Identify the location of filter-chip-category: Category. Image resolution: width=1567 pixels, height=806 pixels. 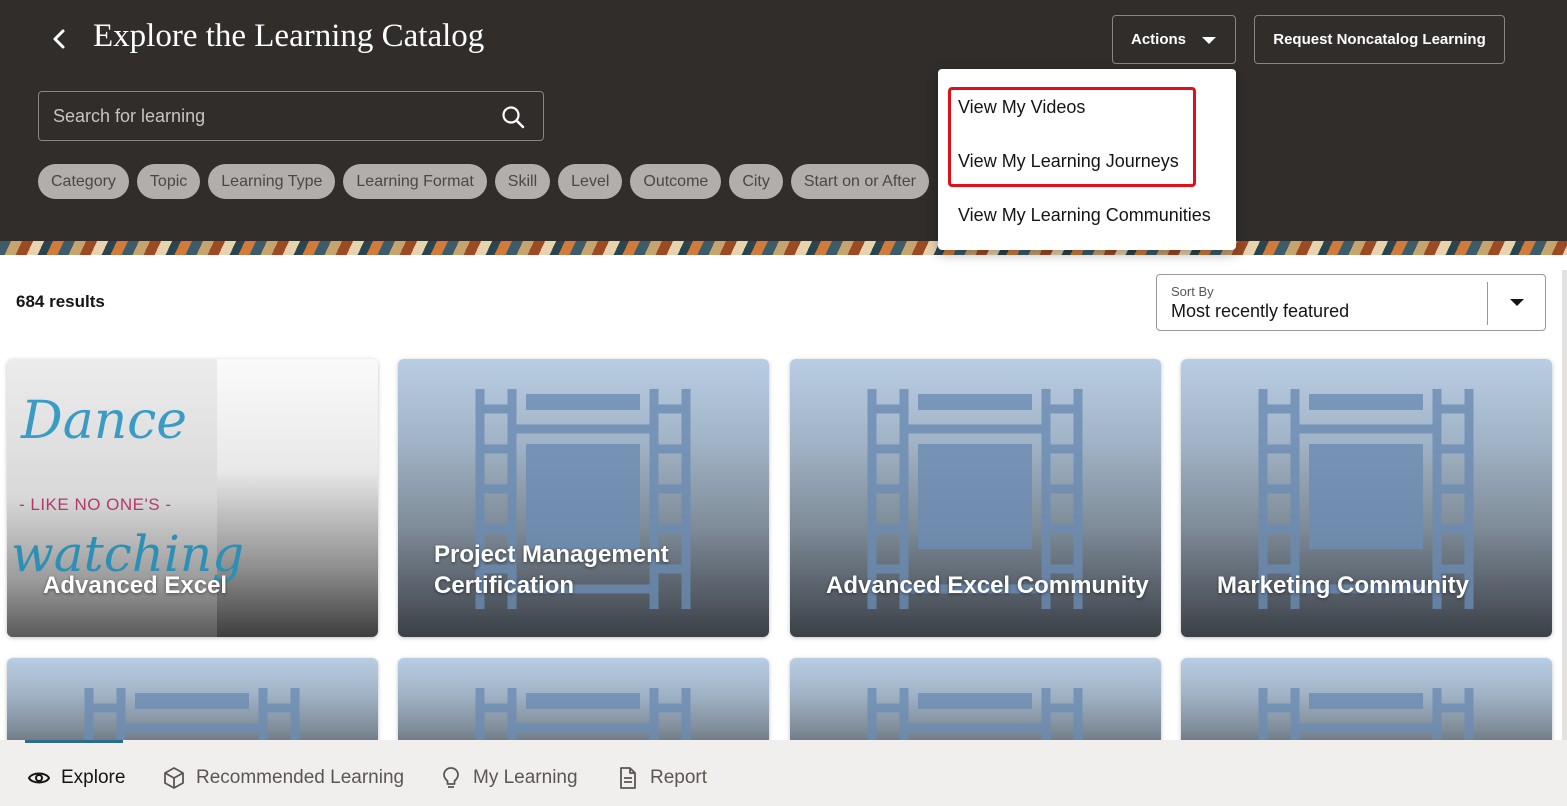
(83, 181).